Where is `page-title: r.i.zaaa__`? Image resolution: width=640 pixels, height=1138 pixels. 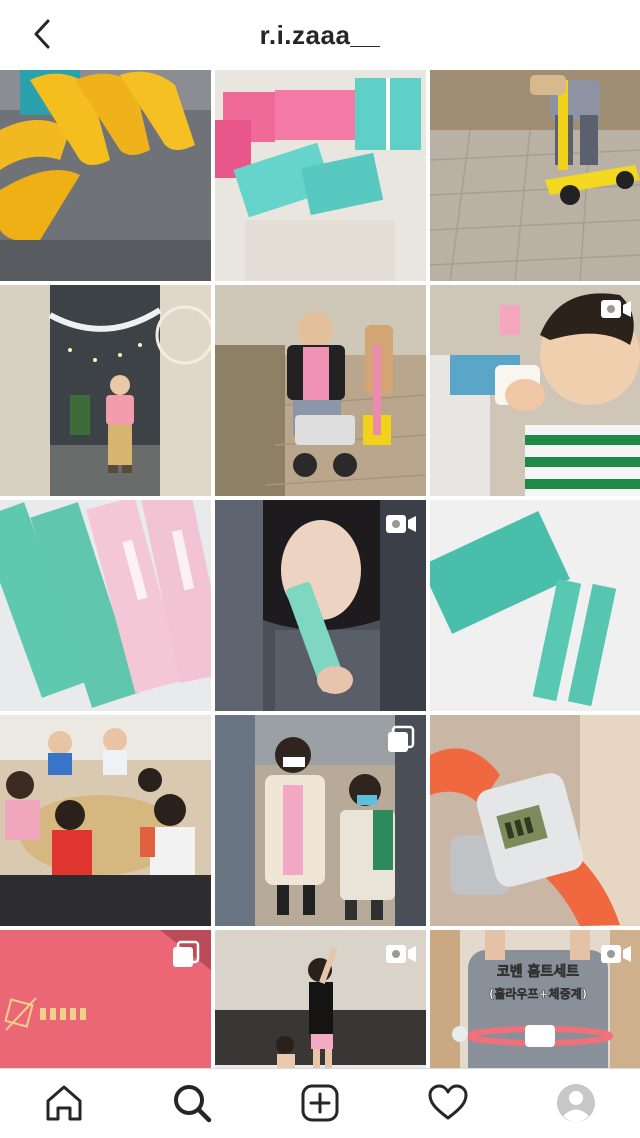
page-title: r.i.zaaa__ is located at coordinates (320, 35).